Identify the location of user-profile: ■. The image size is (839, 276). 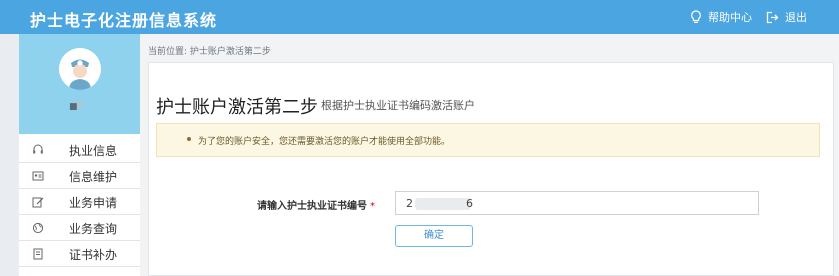
(79, 84).